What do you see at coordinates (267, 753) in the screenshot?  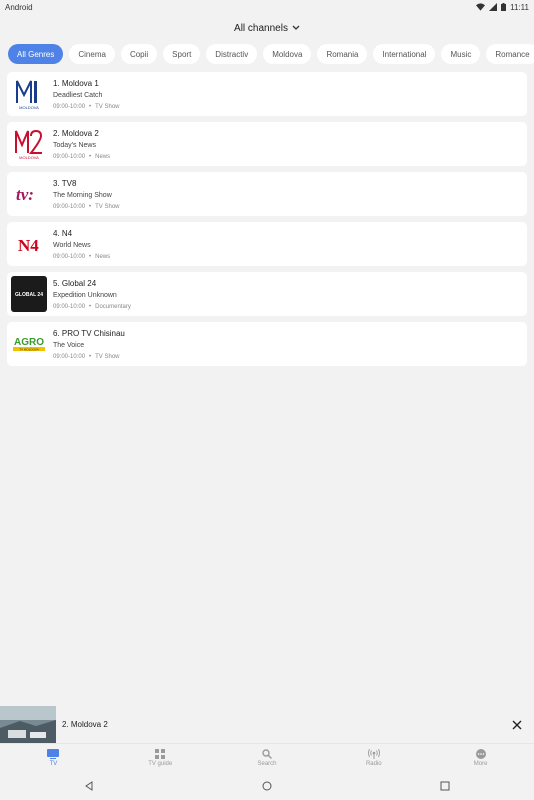 I see `search-icon` at bounding box center [267, 753].